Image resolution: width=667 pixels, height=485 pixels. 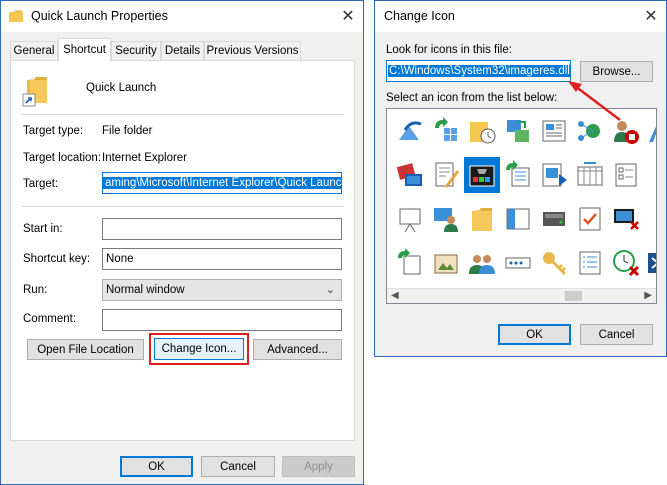 I want to click on target-type-label: Target type:, so click(x=53, y=131).